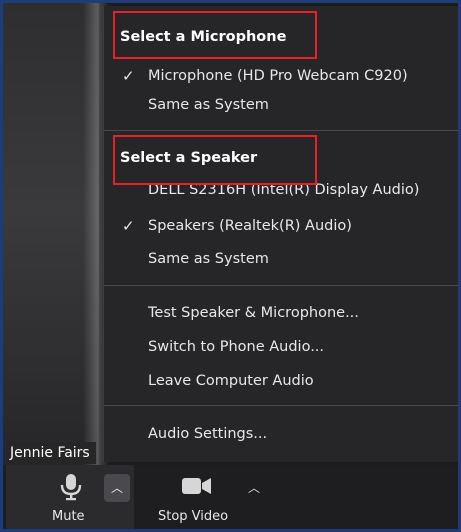 The width and height of the screenshot is (461, 532). Describe the element at coordinates (193, 516) in the screenshot. I see `stop-video-label: Stop Video` at that location.